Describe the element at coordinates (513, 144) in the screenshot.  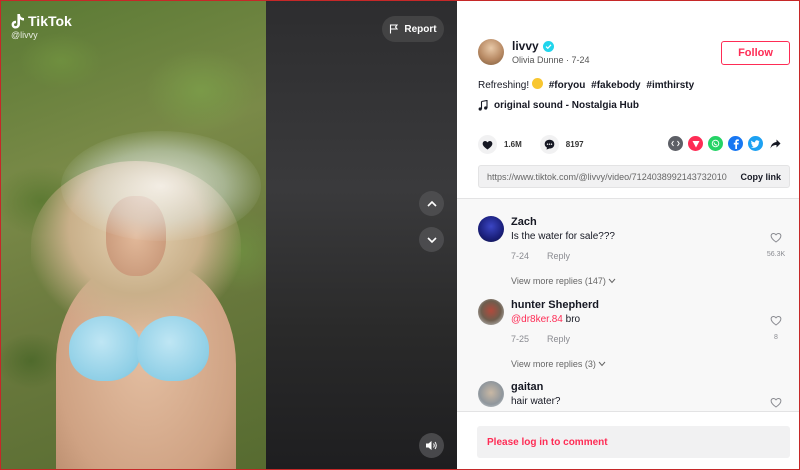
I see `like-count: 1.6M` at that location.